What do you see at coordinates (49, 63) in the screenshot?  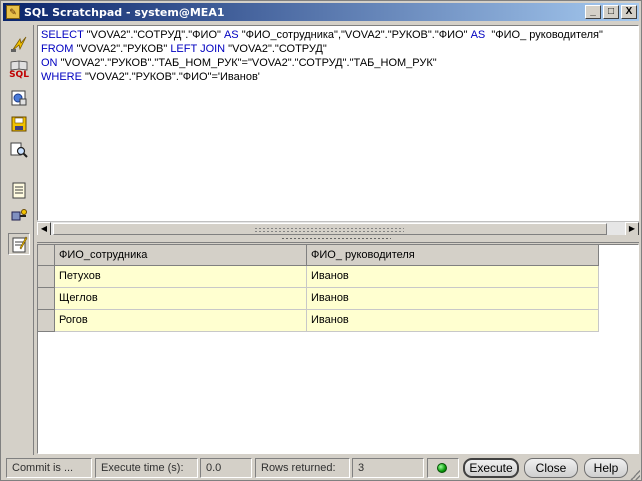 I see `sql-token: ON` at bounding box center [49, 63].